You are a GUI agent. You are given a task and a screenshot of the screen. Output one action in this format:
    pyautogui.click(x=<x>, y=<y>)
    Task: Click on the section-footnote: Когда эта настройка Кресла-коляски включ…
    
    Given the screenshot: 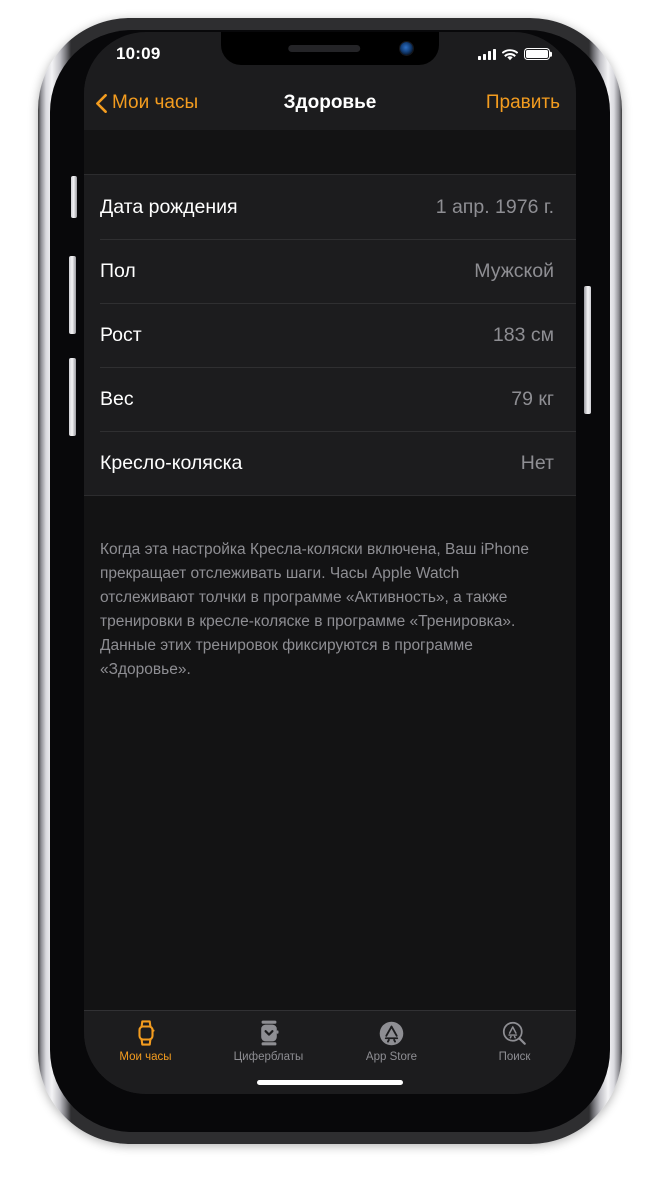 What is the action you would take?
    pyautogui.click(x=314, y=609)
    